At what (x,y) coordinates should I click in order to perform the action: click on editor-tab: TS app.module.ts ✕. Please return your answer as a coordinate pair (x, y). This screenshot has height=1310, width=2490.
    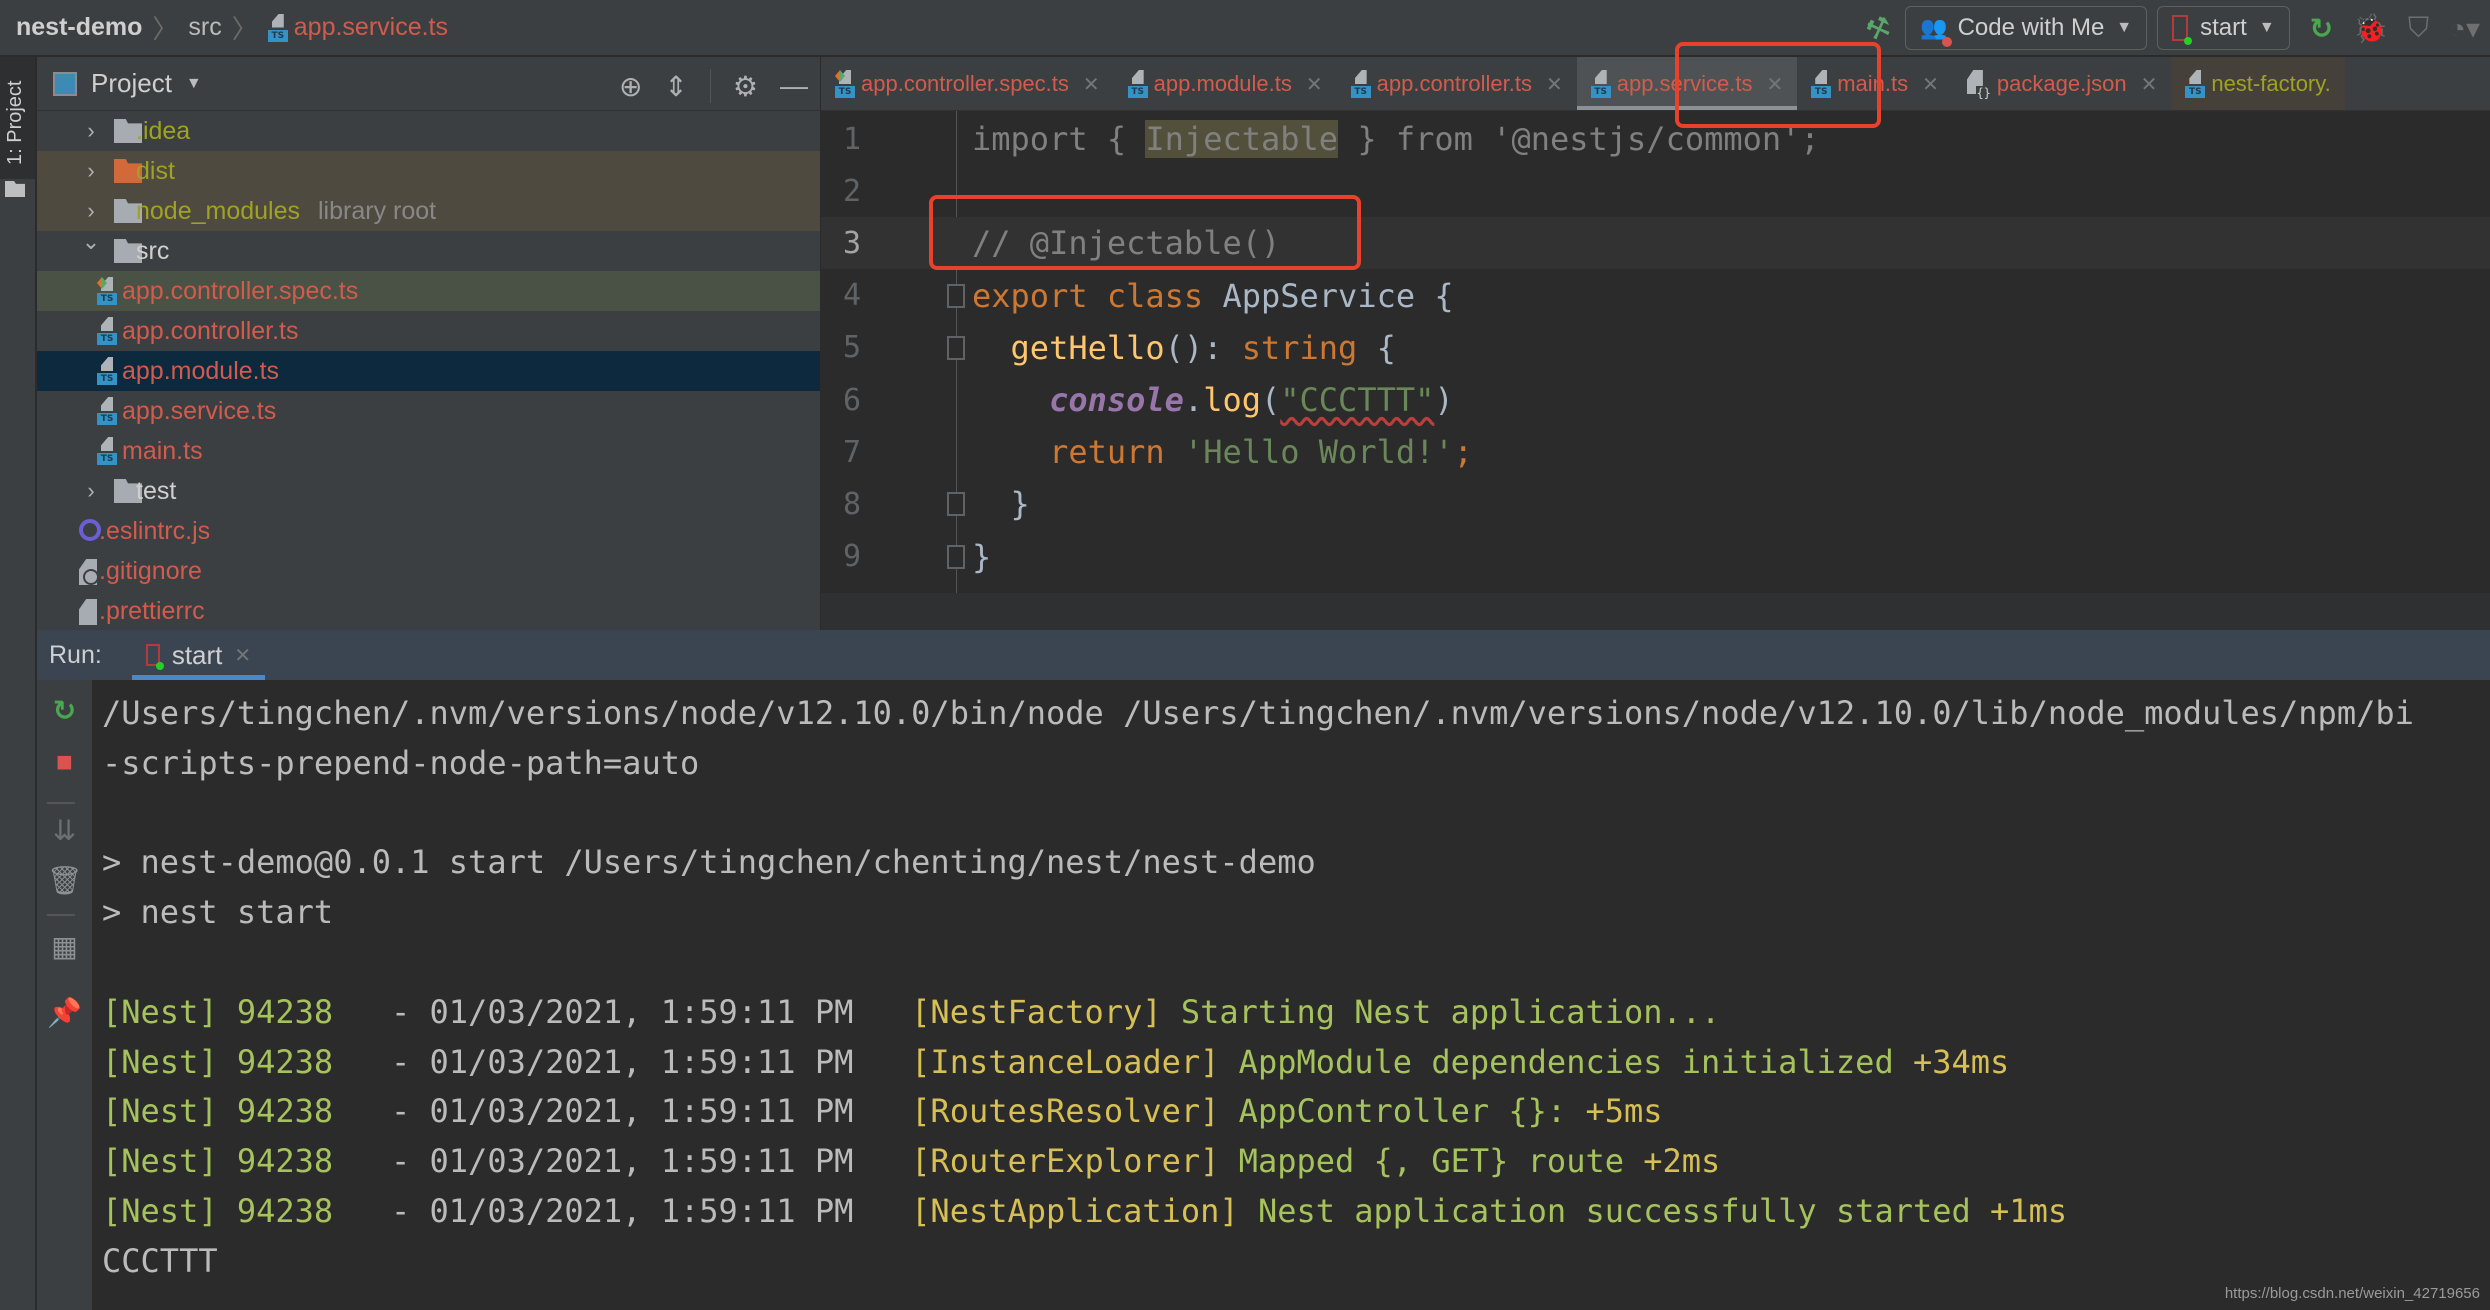
    Looking at the image, I should click on (1225, 83).